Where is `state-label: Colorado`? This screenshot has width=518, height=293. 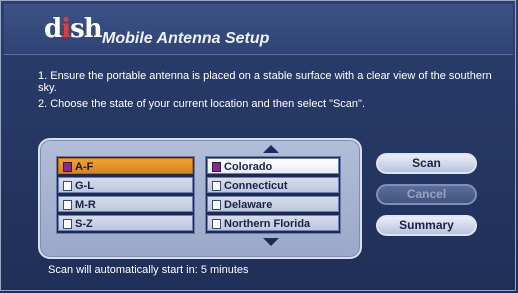
state-label: Colorado is located at coordinates (248, 167).